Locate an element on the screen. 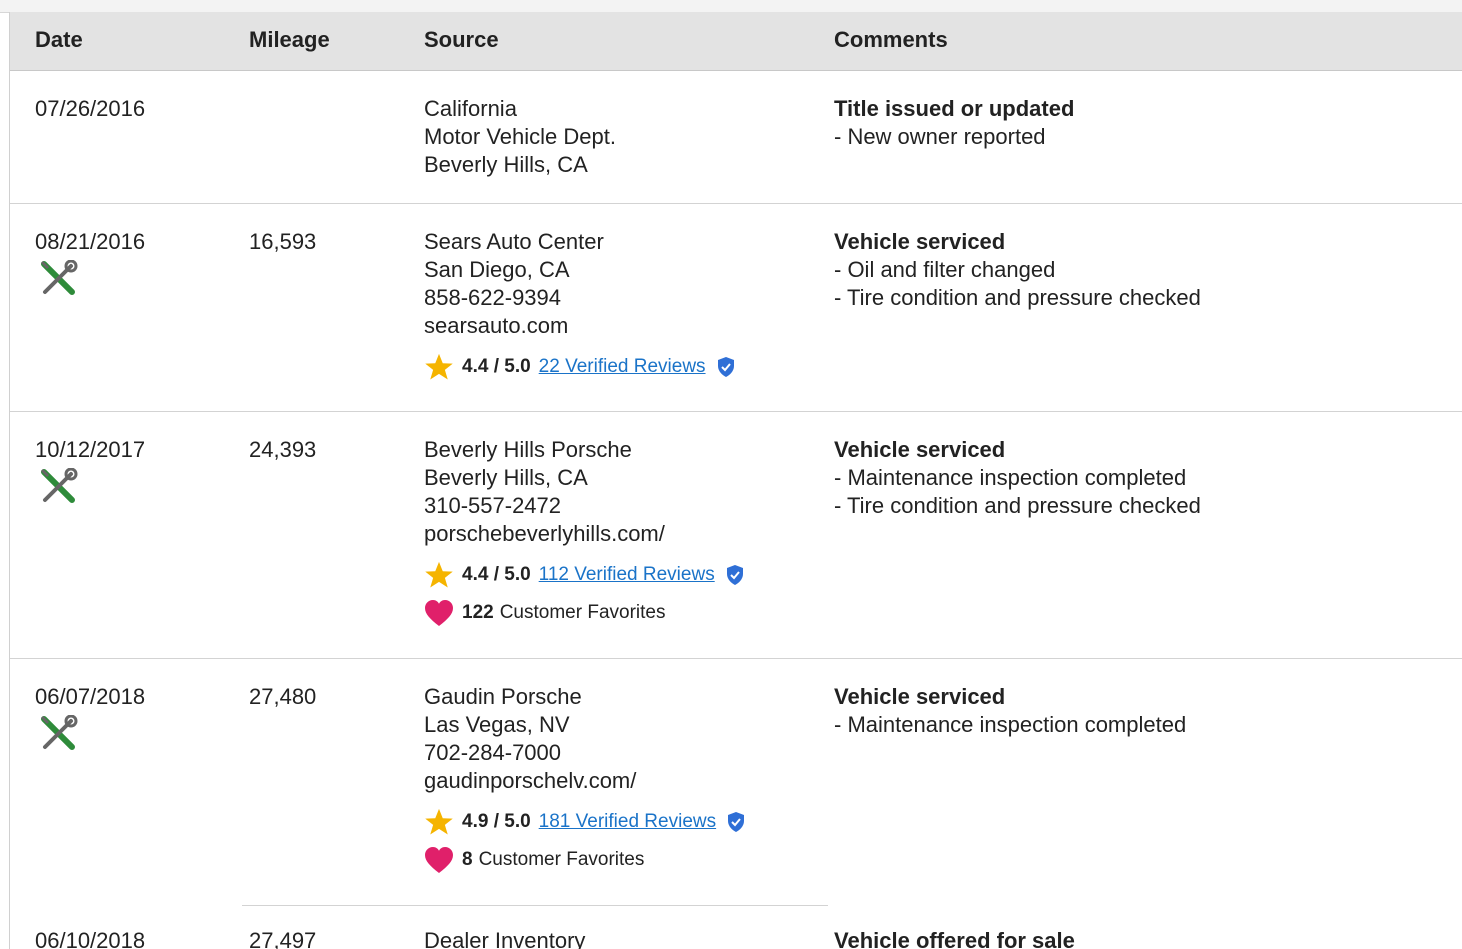 The image size is (1462, 949). comment-item: - New owner reported is located at coordinates (940, 136).